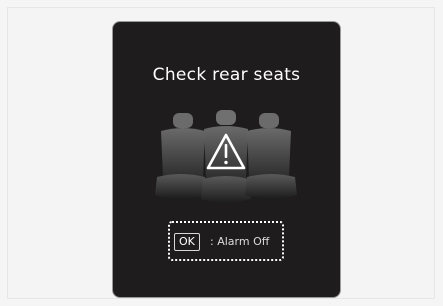  What do you see at coordinates (187, 242) in the screenshot?
I see `ok-key-button: OK` at bounding box center [187, 242].